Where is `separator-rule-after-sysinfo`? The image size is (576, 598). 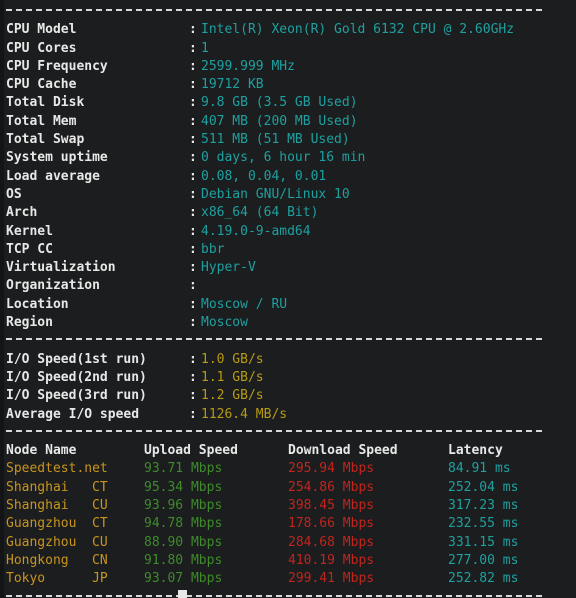 separator-rule-after-sysinfo is located at coordinates (290, 340).